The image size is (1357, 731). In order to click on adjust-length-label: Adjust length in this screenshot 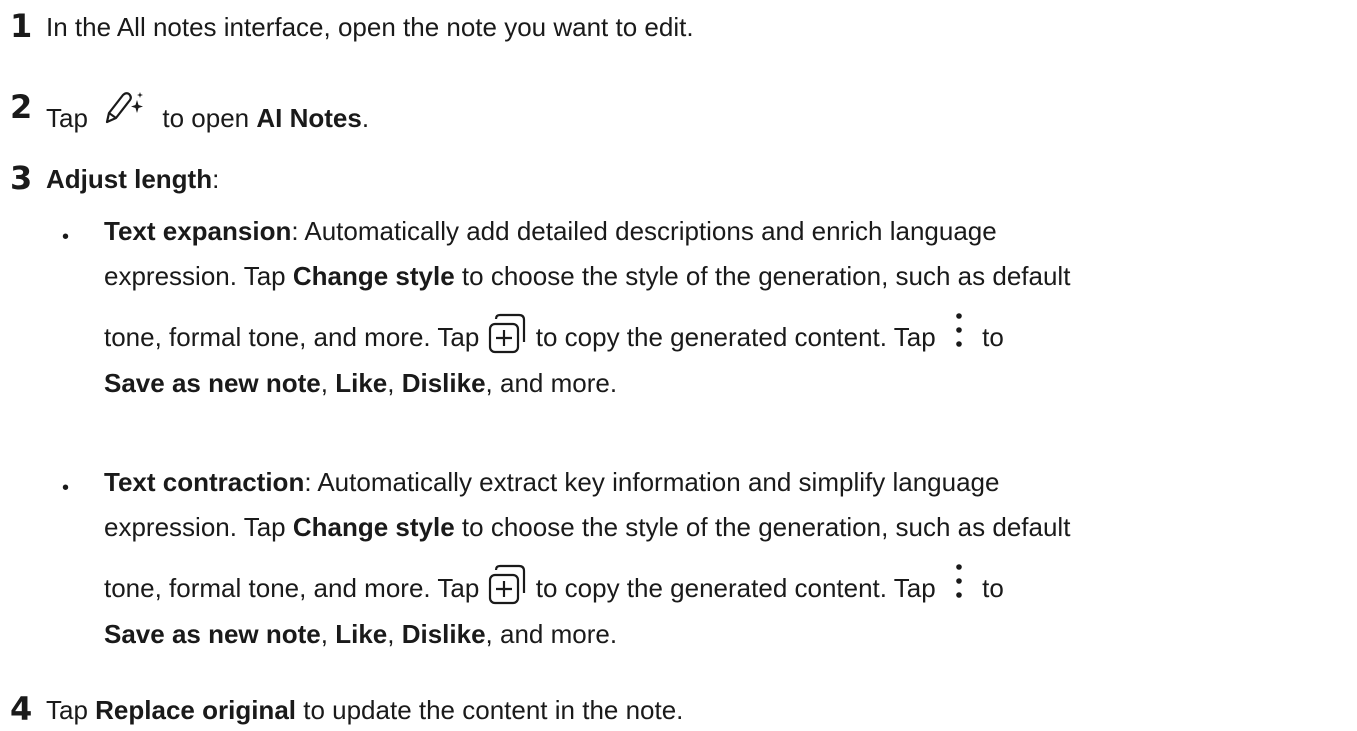, I will do `click(129, 179)`.